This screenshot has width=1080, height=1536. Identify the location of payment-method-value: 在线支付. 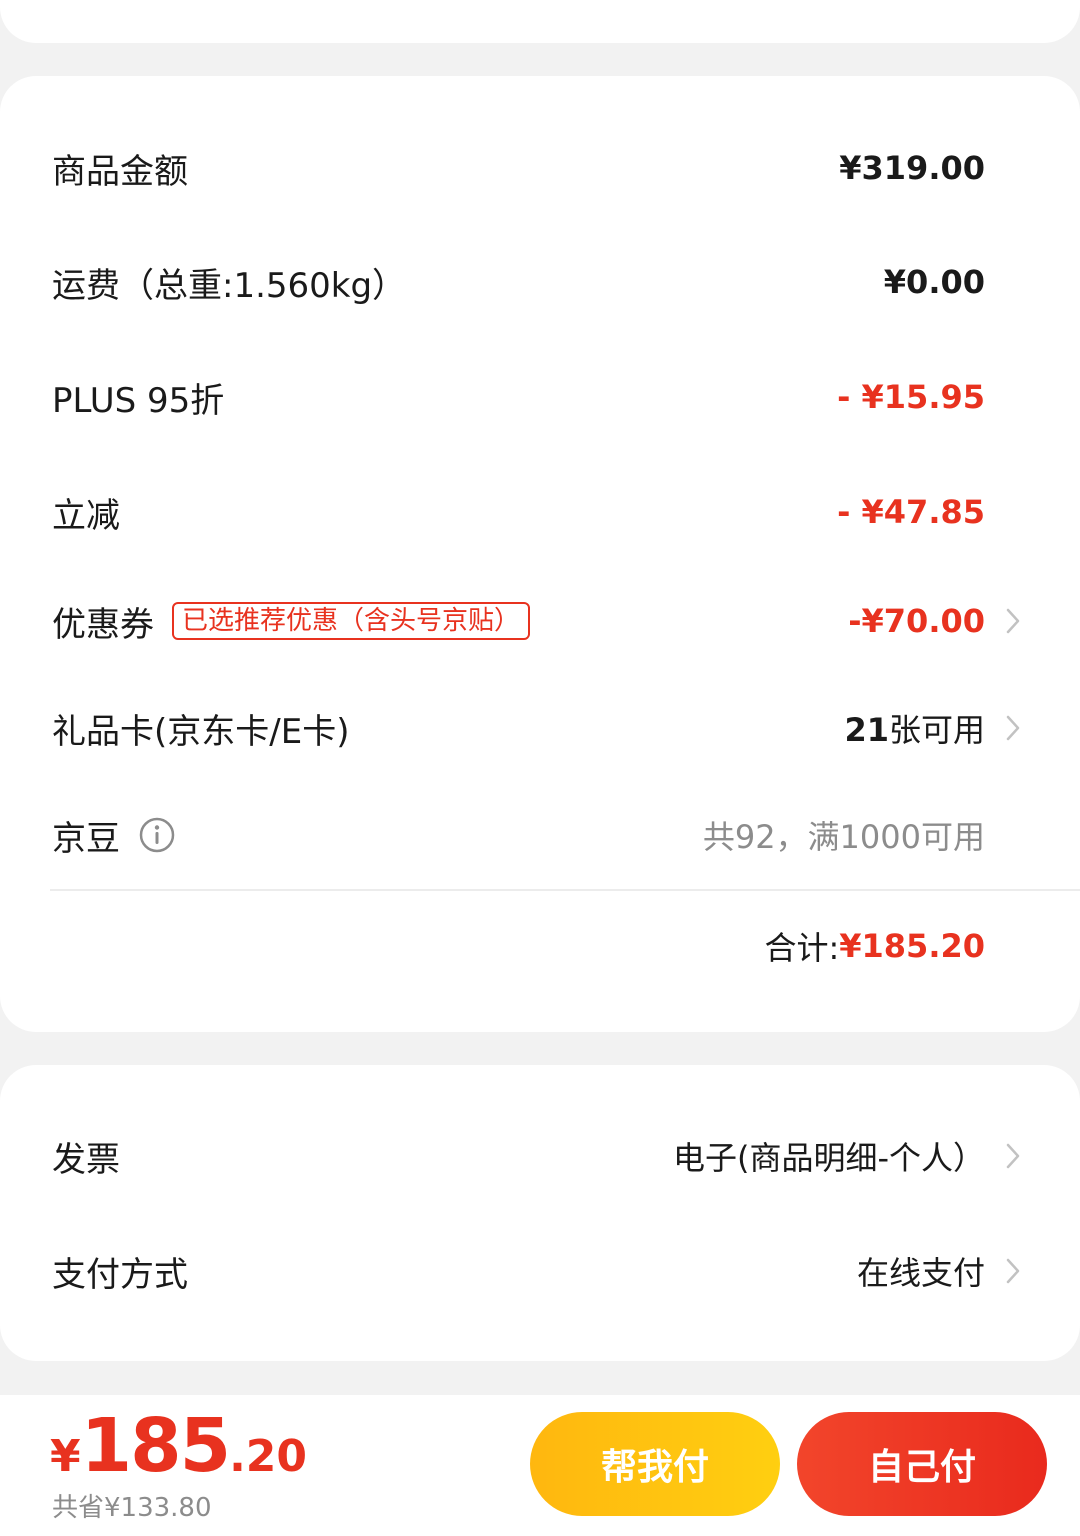
(920, 1273).